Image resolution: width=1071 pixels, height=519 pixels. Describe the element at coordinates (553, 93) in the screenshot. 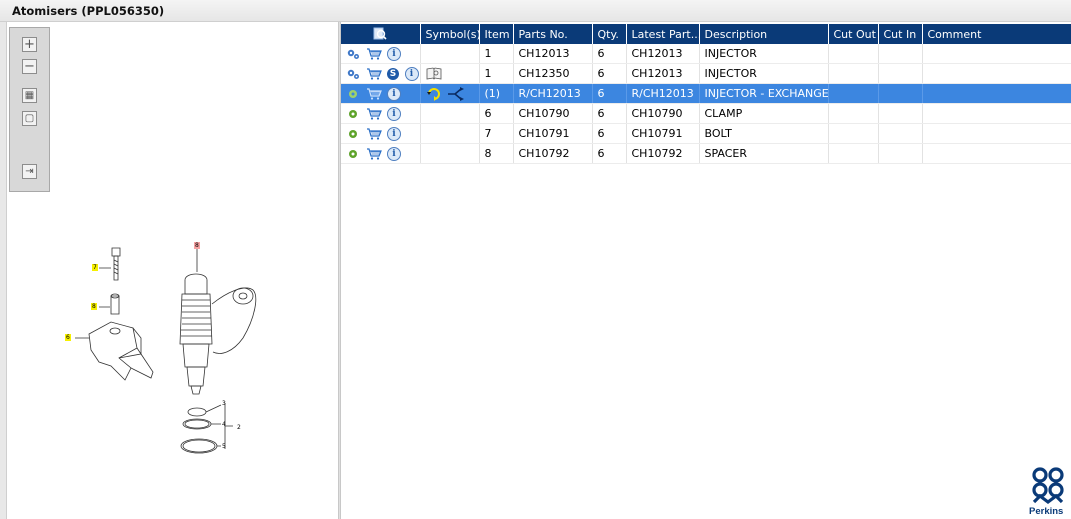

I see `row-part-no: R/CH12013` at that location.